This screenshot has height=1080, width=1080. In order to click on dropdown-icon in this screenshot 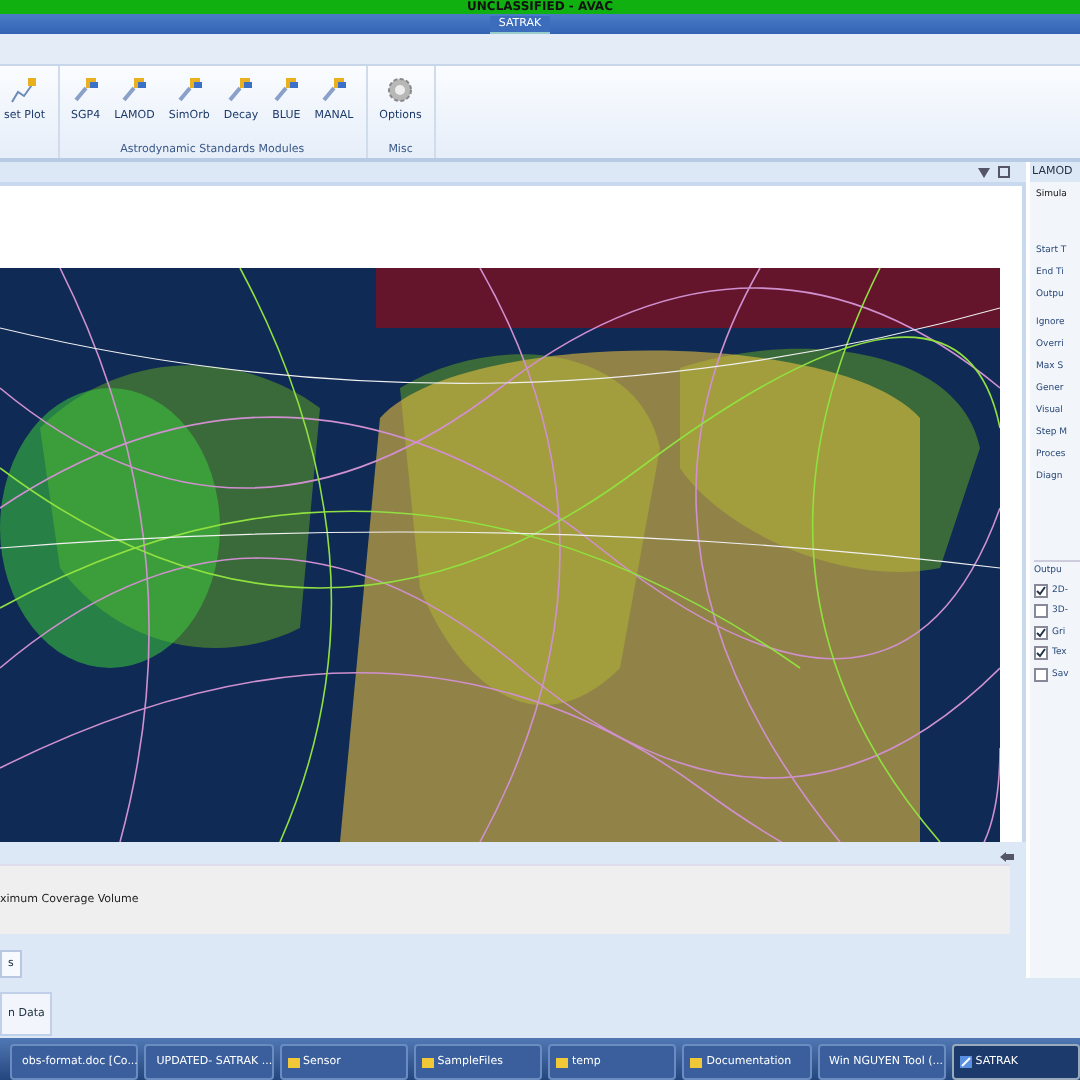, I will do `click(984, 172)`.